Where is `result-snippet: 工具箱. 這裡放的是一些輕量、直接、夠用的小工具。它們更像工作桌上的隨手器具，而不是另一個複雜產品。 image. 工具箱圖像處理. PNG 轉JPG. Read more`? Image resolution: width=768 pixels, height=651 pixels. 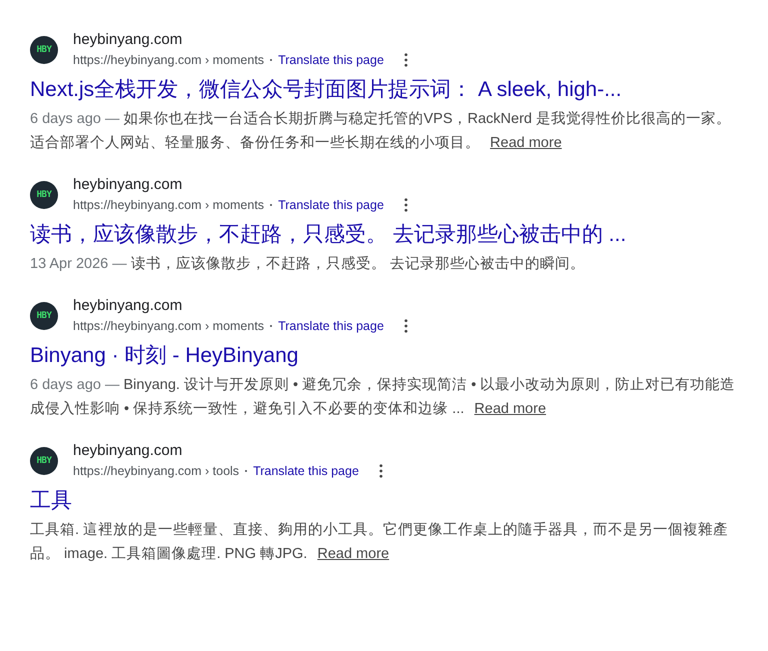 result-snippet: 工具箱. 這裡放的是一些輕量、直接、夠用的小工具。它們更像工作桌上的隨手器具，而不是另一個複雜產品。 image. 工具箱圖像處理. PNG 轉JPG. Read more is located at coordinates (380, 542).